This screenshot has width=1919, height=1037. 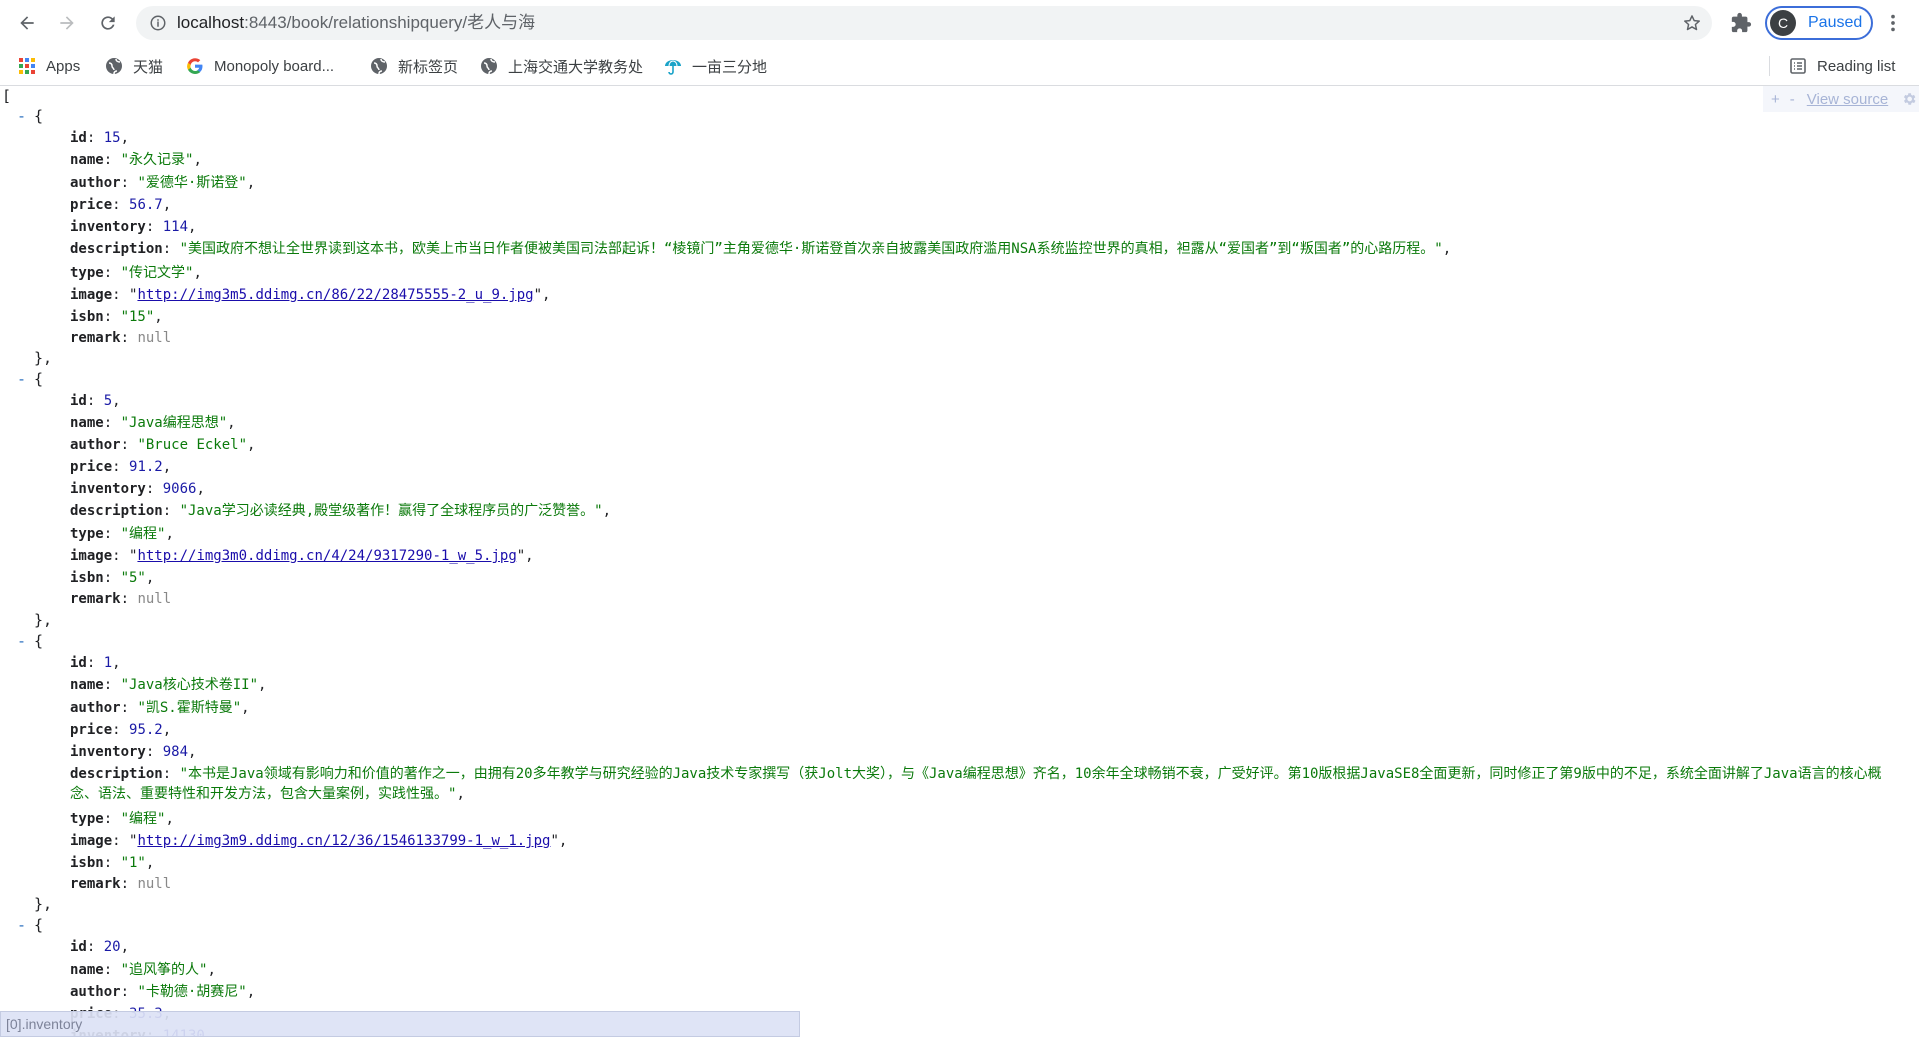 I want to click on json-field-id: id: 5,, so click(x=95, y=401).